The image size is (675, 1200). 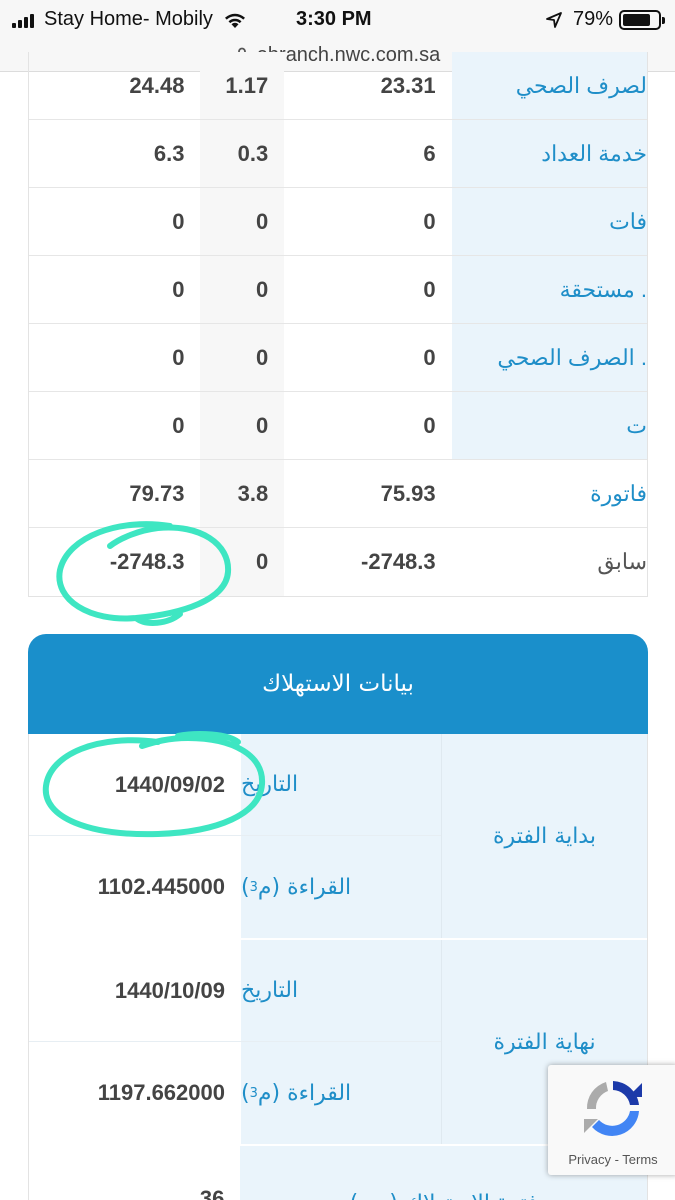 What do you see at coordinates (253, 1093) in the screenshot?
I see `end-reading-unit-sup: 3` at bounding box center [253, 1093].